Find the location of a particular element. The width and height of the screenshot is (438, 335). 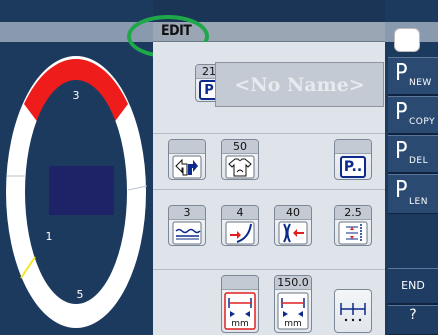

program-delete-button: P DEL is located at coordinates (413, 154).